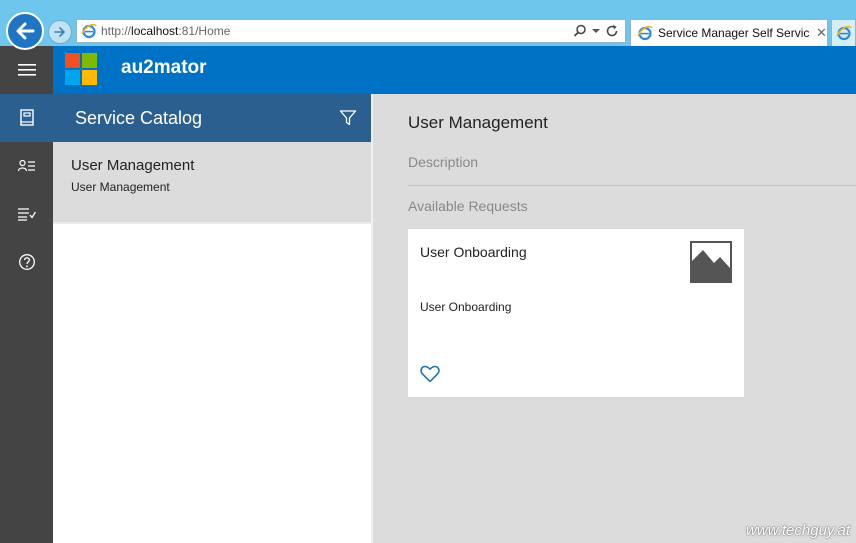 Image resolution: width=856 pixels, height=543 pixels. I want to click on app-header: au2mator, so click(428, 70).